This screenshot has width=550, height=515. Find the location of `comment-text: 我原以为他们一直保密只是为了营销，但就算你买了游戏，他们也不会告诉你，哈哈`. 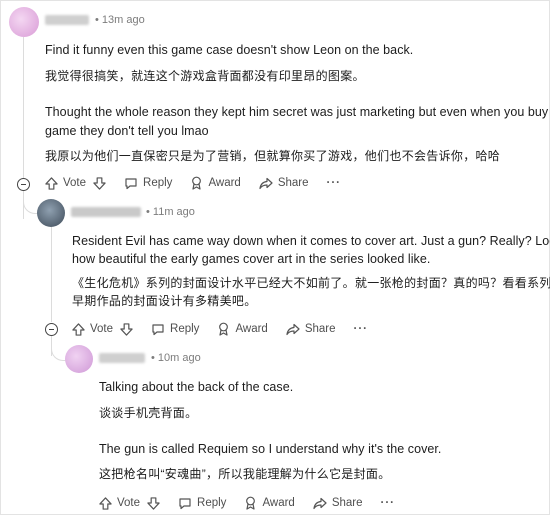

comment-text: 我原以为他们一直保密只是为了营销，但就算你买了游戏，他们也不会告诉你，哈哈 is located at coordinates (273, 156).